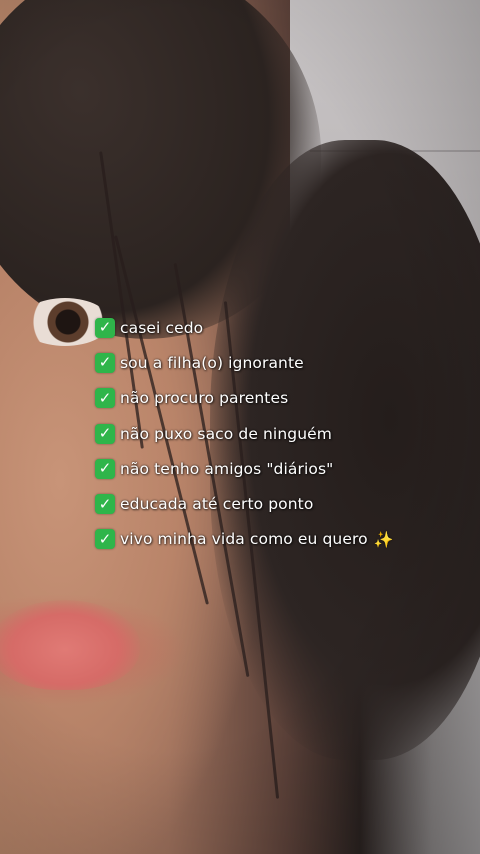 The height and width of the screenshot is (854, 480). I want to click on checklist-item-text: não puxo saco de ninguém, so click(226, 433).